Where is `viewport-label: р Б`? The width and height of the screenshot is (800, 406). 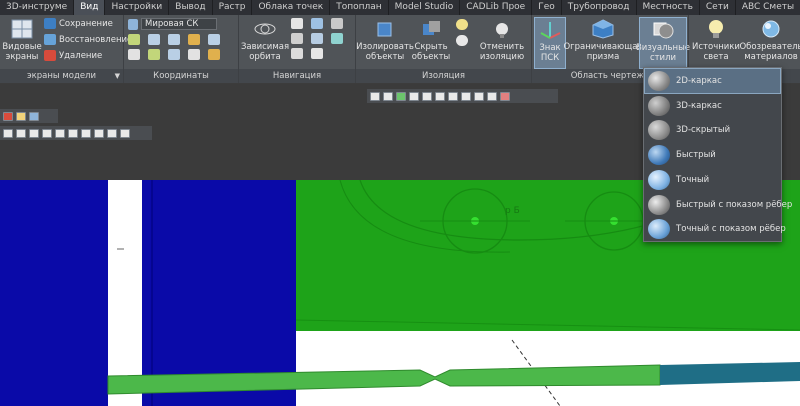 viewport-label: р Б is located at coordinates (512, 211).